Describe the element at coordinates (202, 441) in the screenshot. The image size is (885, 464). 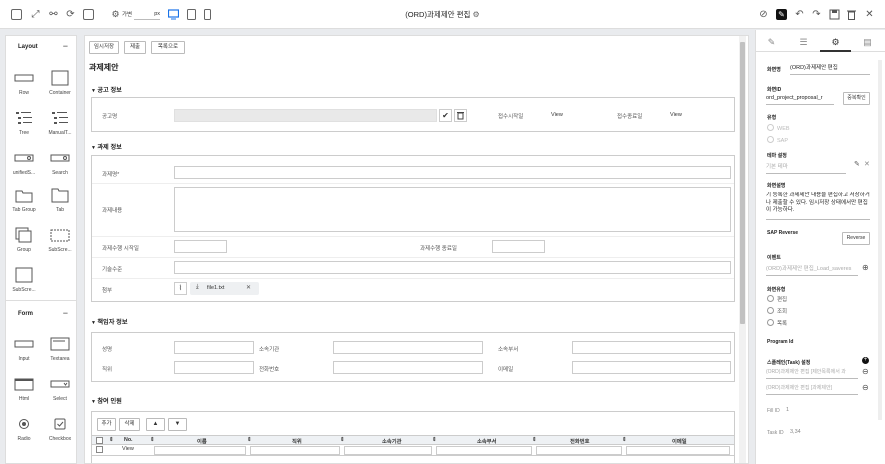
I see `col-name: 이름` at that location.